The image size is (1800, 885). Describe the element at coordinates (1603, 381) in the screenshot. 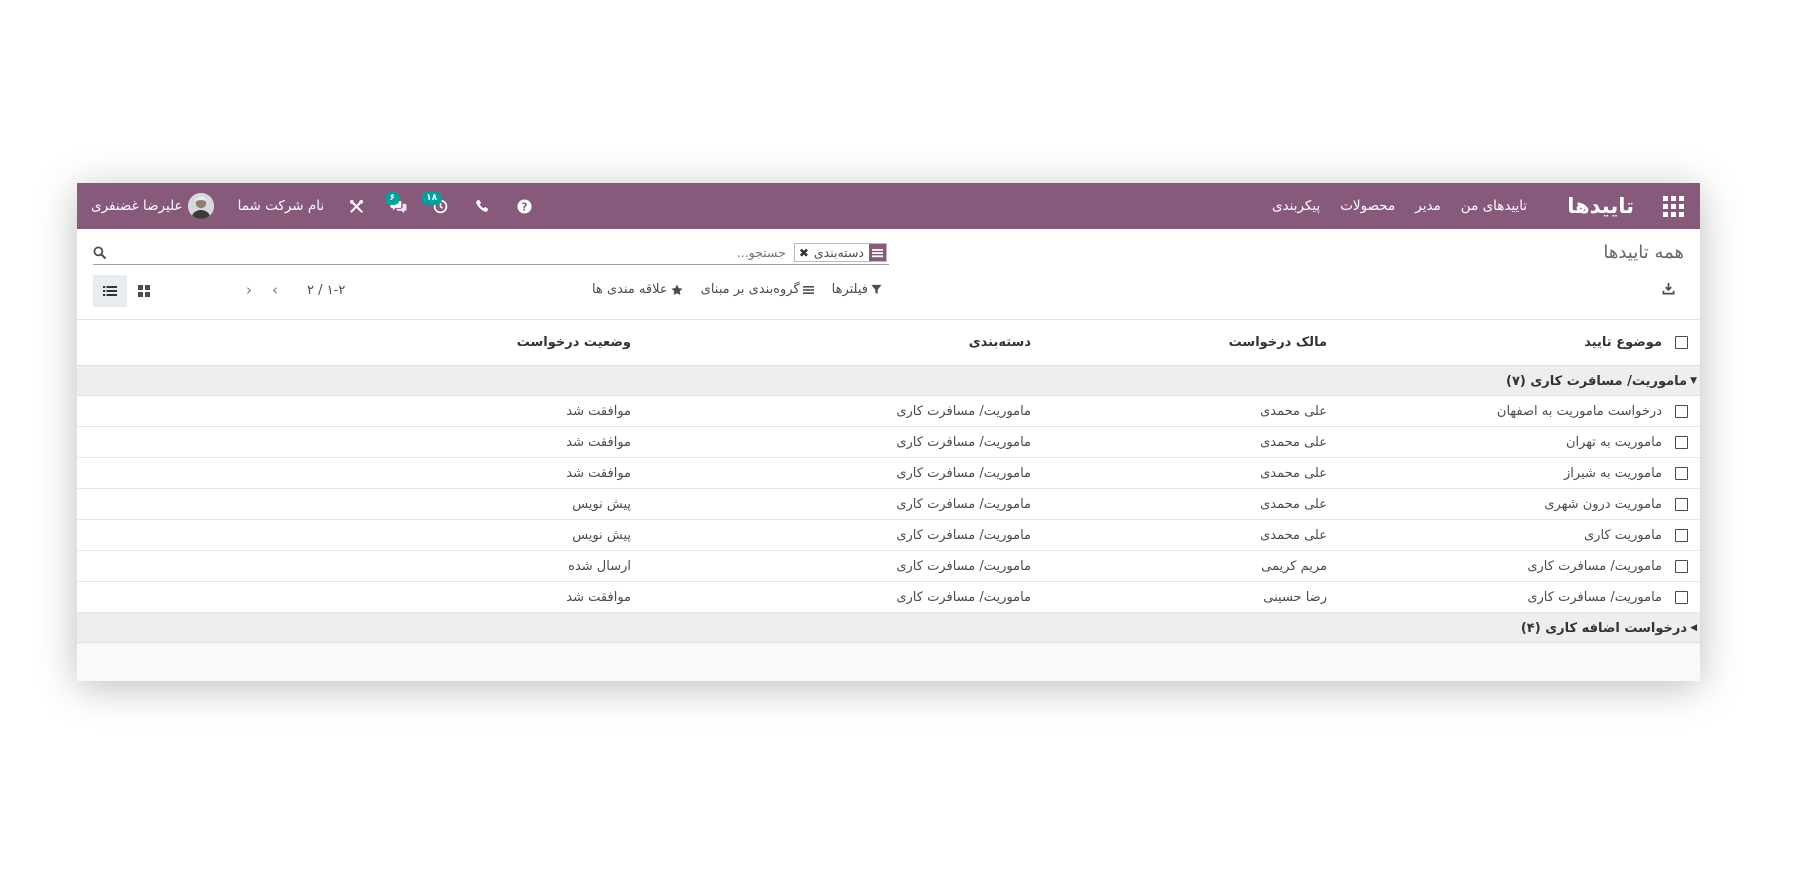

I see `group-header: ▼ ماموریت/ مسافرت کاری (۷)` at that location.